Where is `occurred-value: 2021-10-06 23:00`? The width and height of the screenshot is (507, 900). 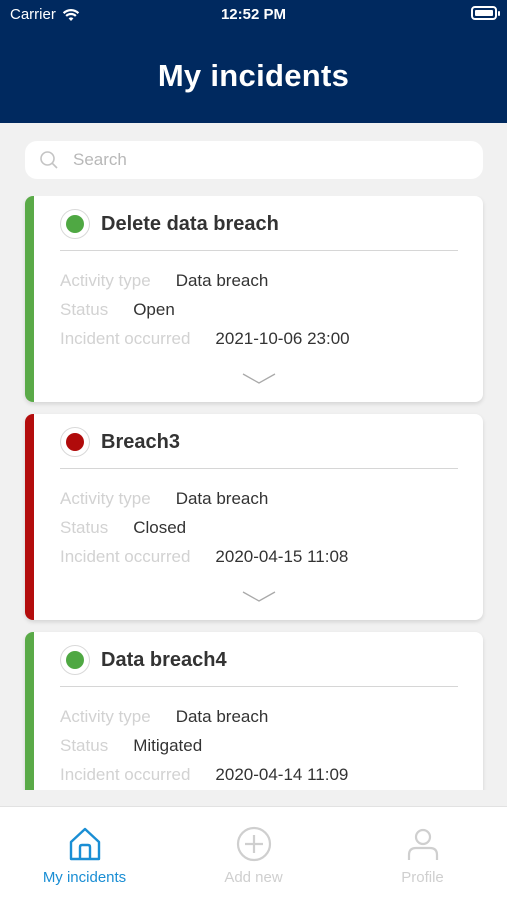 occurred-value: 2021-10-06 23:00 is located at coordinates (282, 338).